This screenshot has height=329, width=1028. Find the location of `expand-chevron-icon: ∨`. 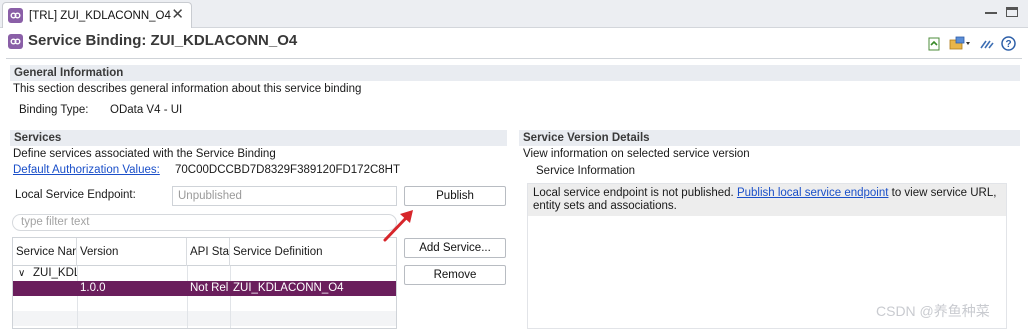

expand-chevron-icon: ∨ is located at coordinates (22, 273).